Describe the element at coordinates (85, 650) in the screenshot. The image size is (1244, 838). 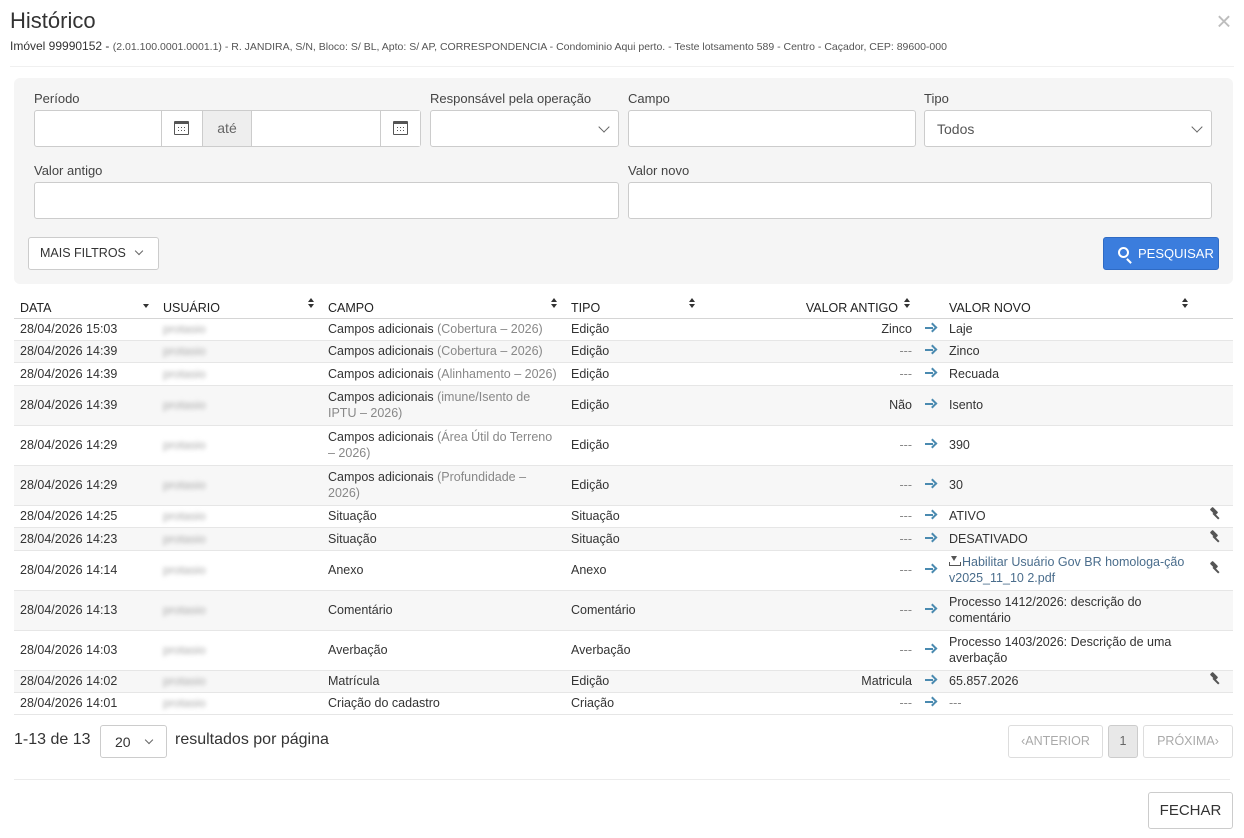
I see `cell-data: 28/04/2026 14:03` at that location.